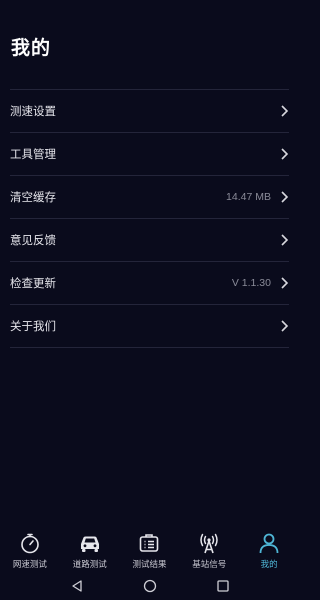  I want to click on tab-label: 道路测试, so click(89, 565).